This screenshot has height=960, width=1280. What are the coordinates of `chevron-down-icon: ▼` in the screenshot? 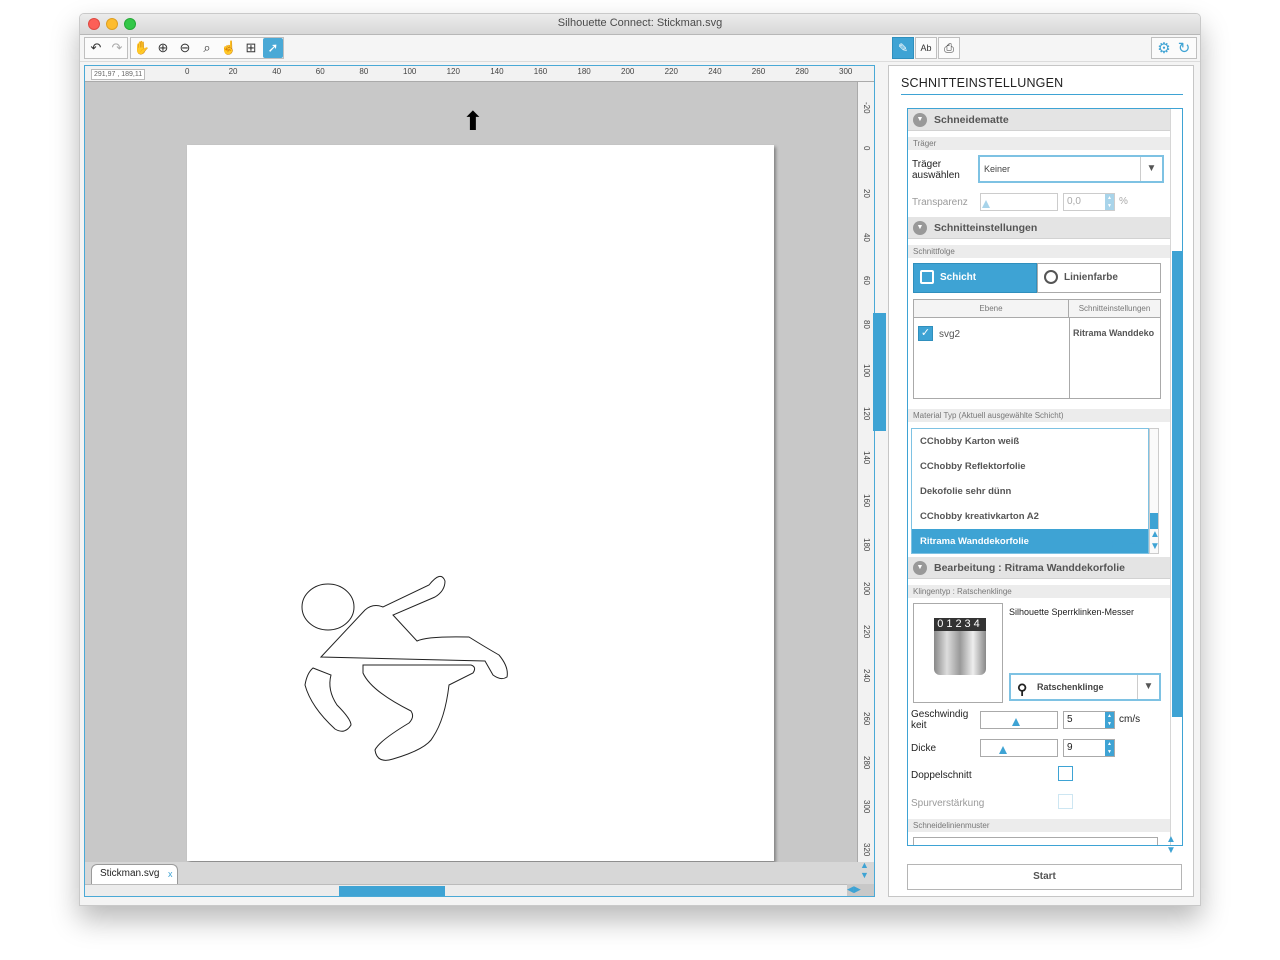 It's located at (1148, 687).